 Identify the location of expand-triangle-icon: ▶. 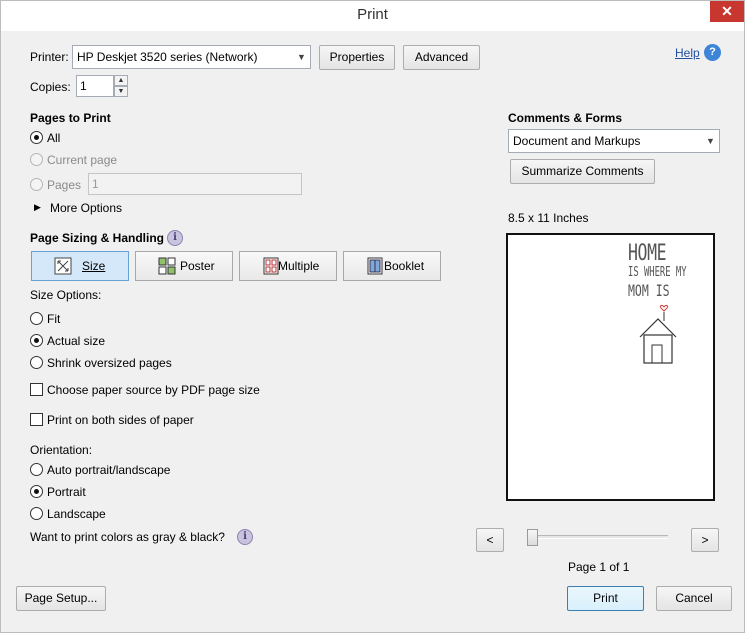
(37, 207).